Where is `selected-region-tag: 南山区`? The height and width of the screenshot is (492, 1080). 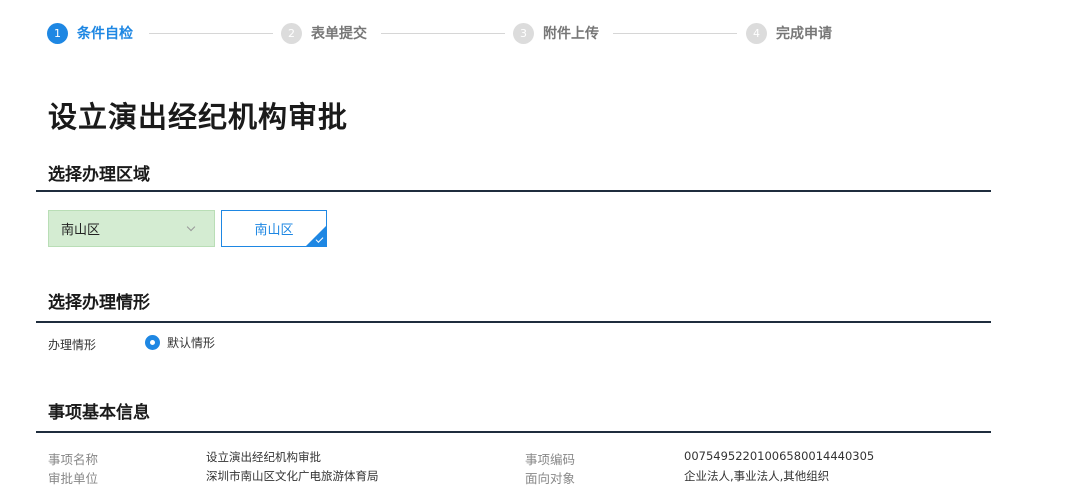
selected-region-tag: 南山区 is located at coordinates (274, 228).